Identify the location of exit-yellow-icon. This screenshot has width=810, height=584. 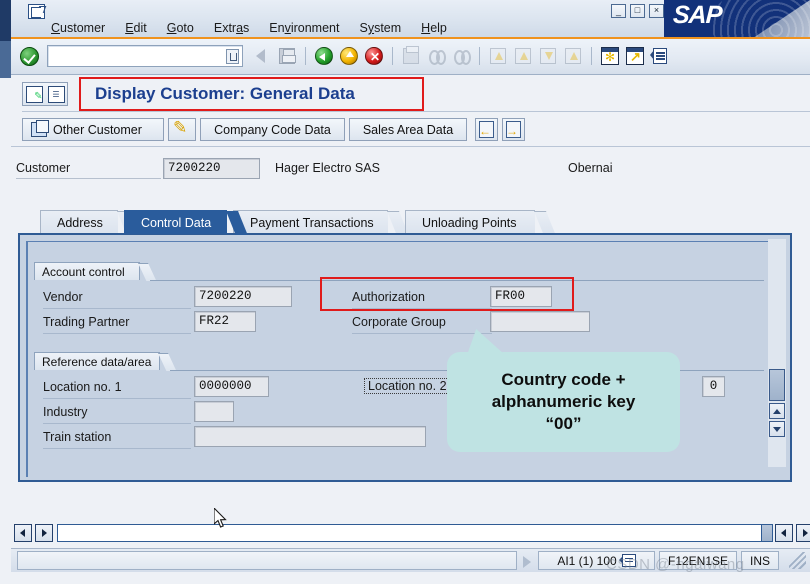
(349, 56).